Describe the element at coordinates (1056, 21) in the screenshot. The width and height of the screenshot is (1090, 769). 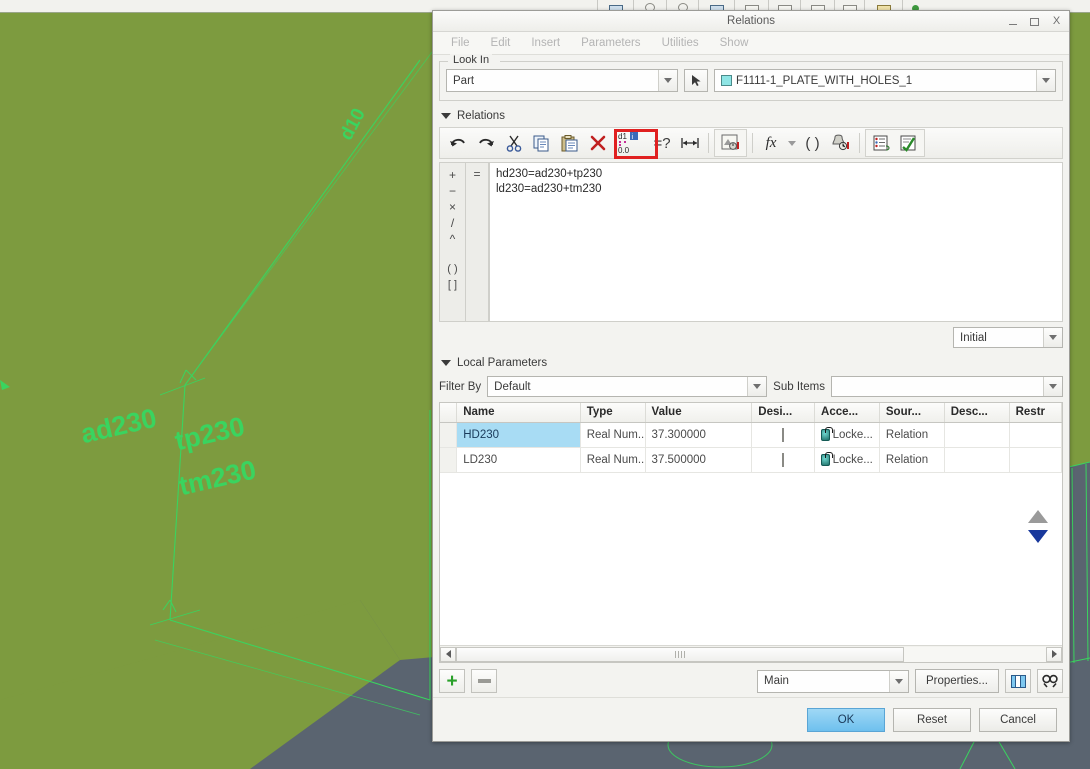
I see `close-icon: X` at that location.